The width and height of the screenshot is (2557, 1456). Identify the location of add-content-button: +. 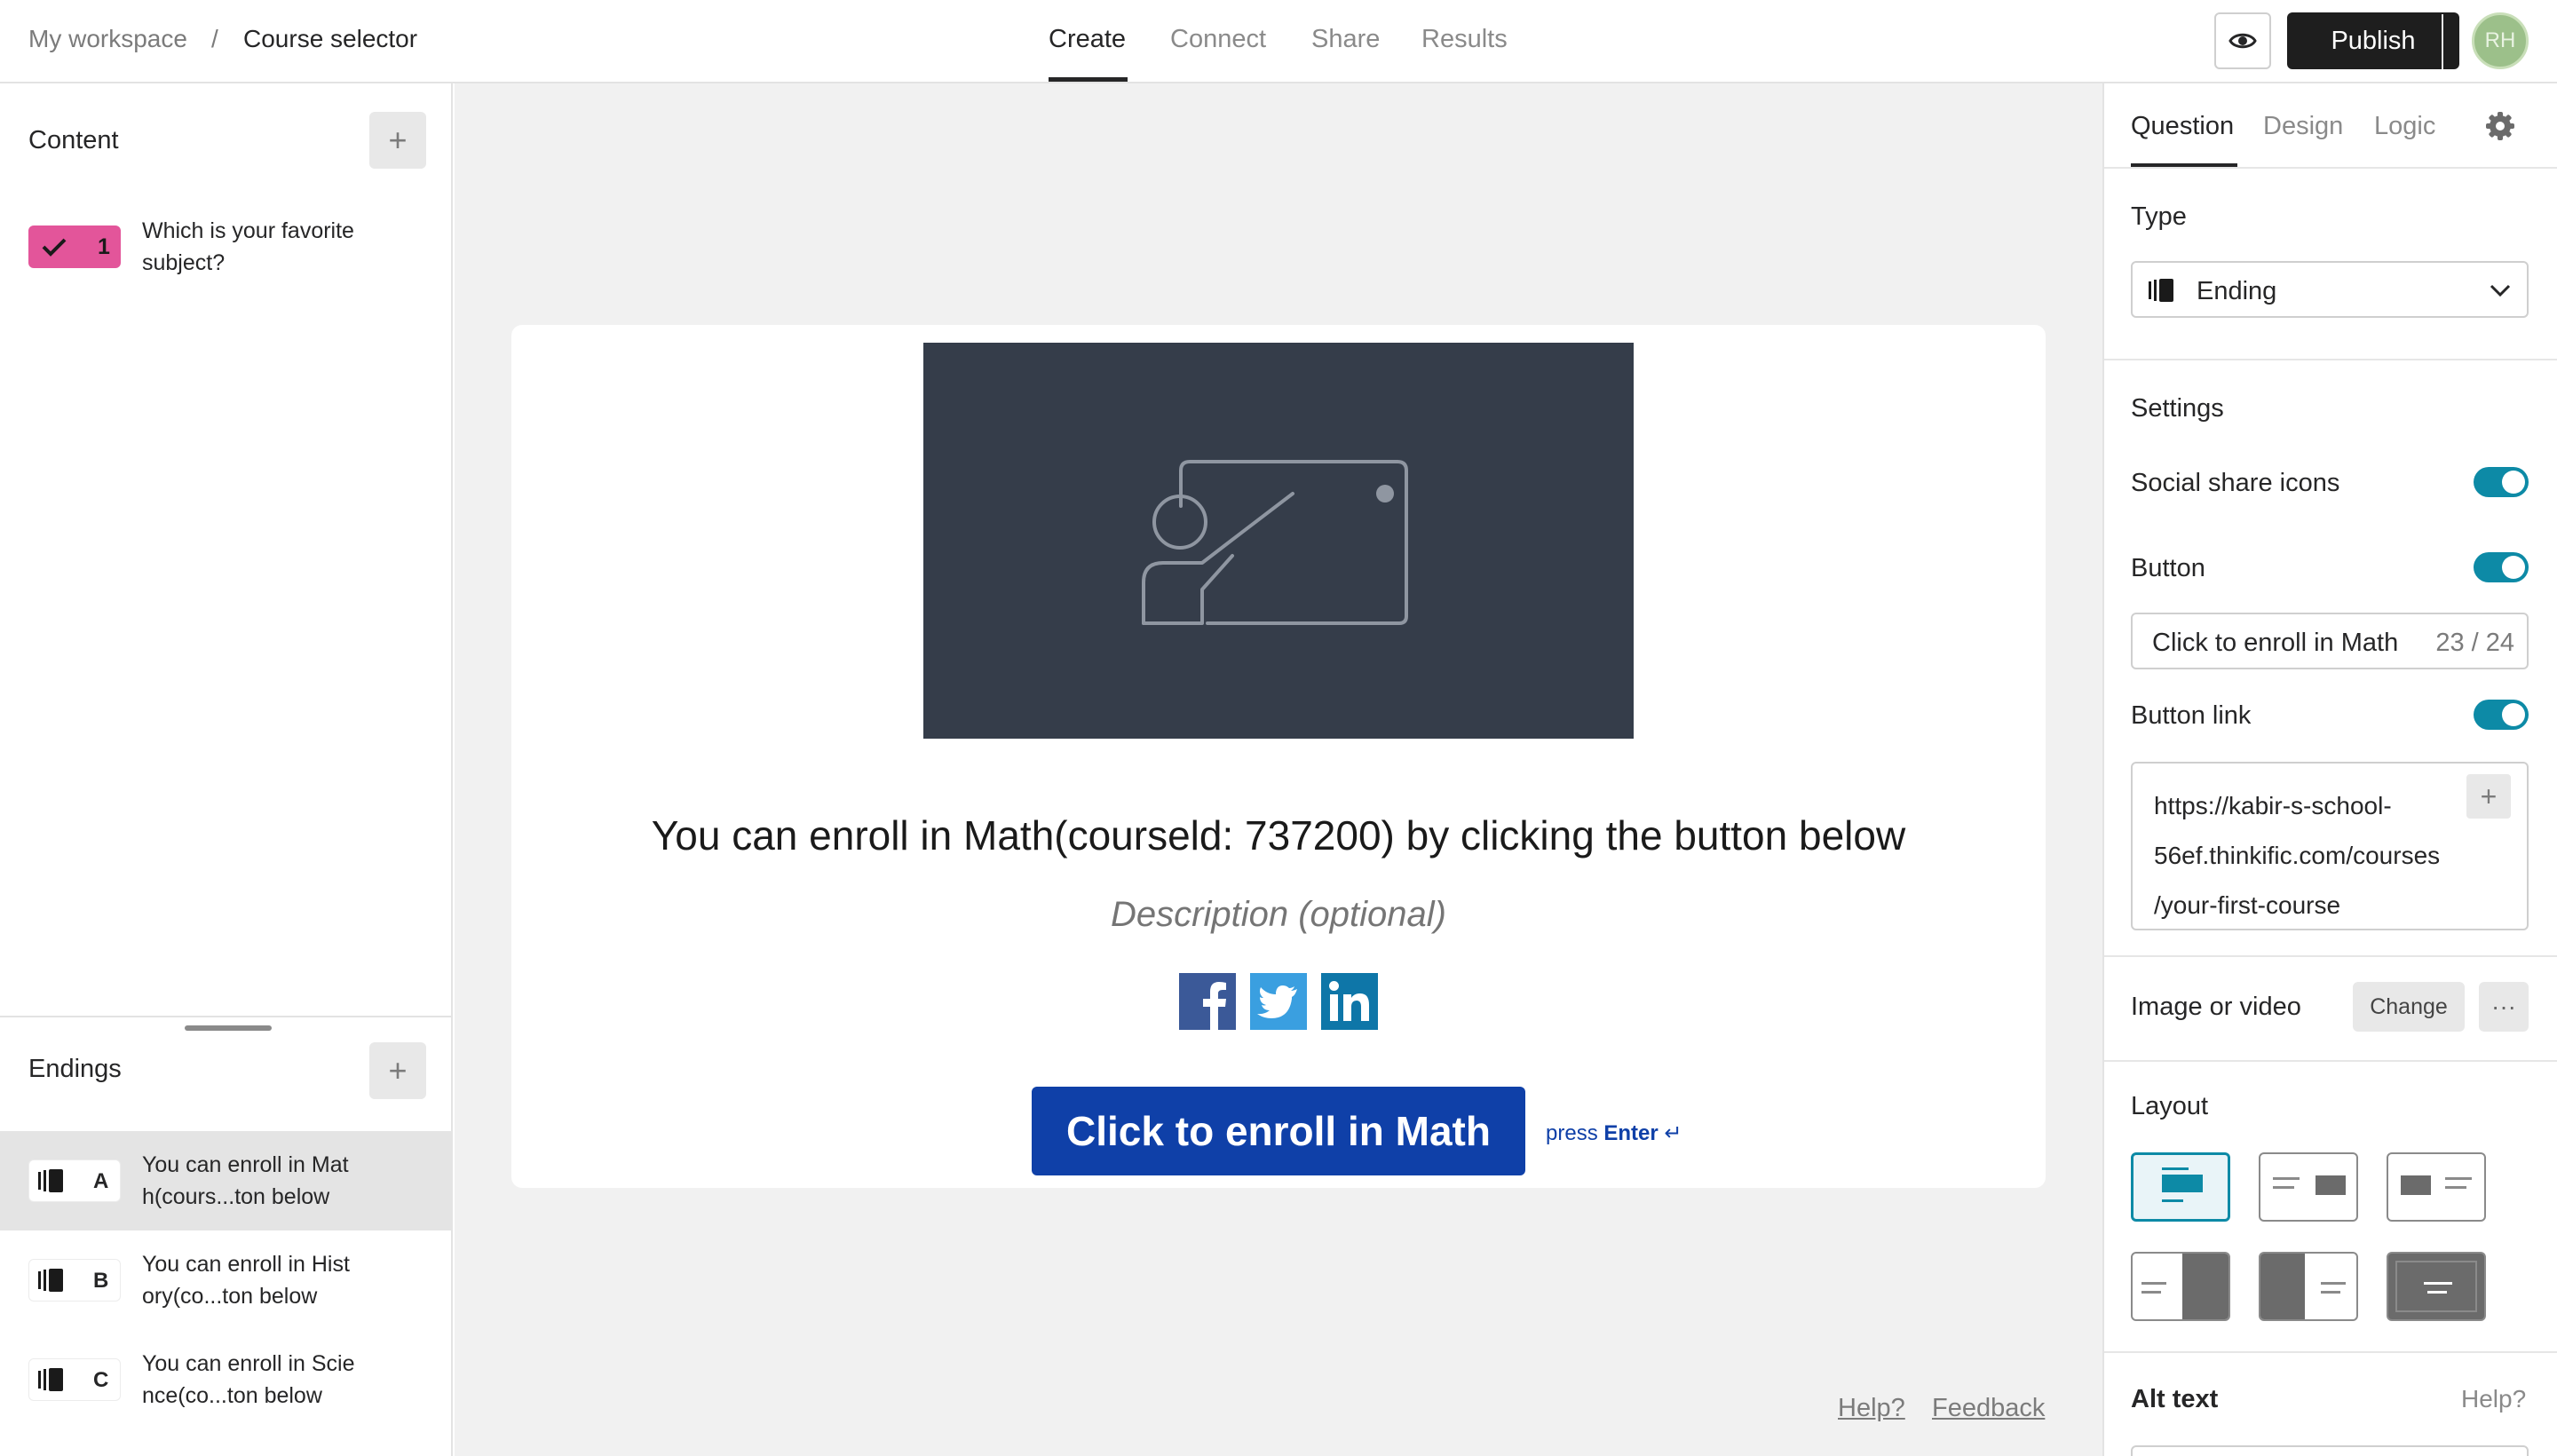
(397, 140).